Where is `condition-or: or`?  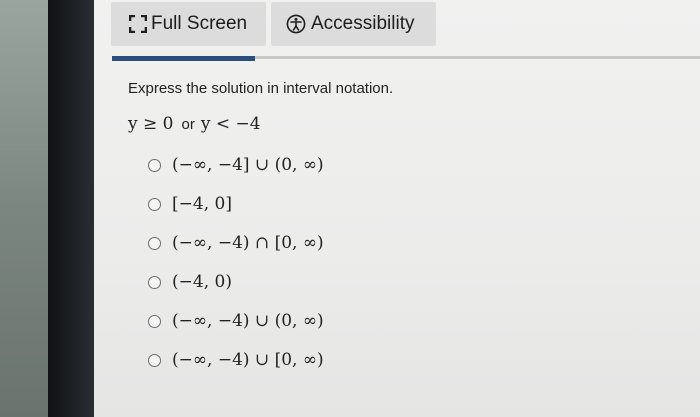
condition-or: or is located at coordinates (188, 124).